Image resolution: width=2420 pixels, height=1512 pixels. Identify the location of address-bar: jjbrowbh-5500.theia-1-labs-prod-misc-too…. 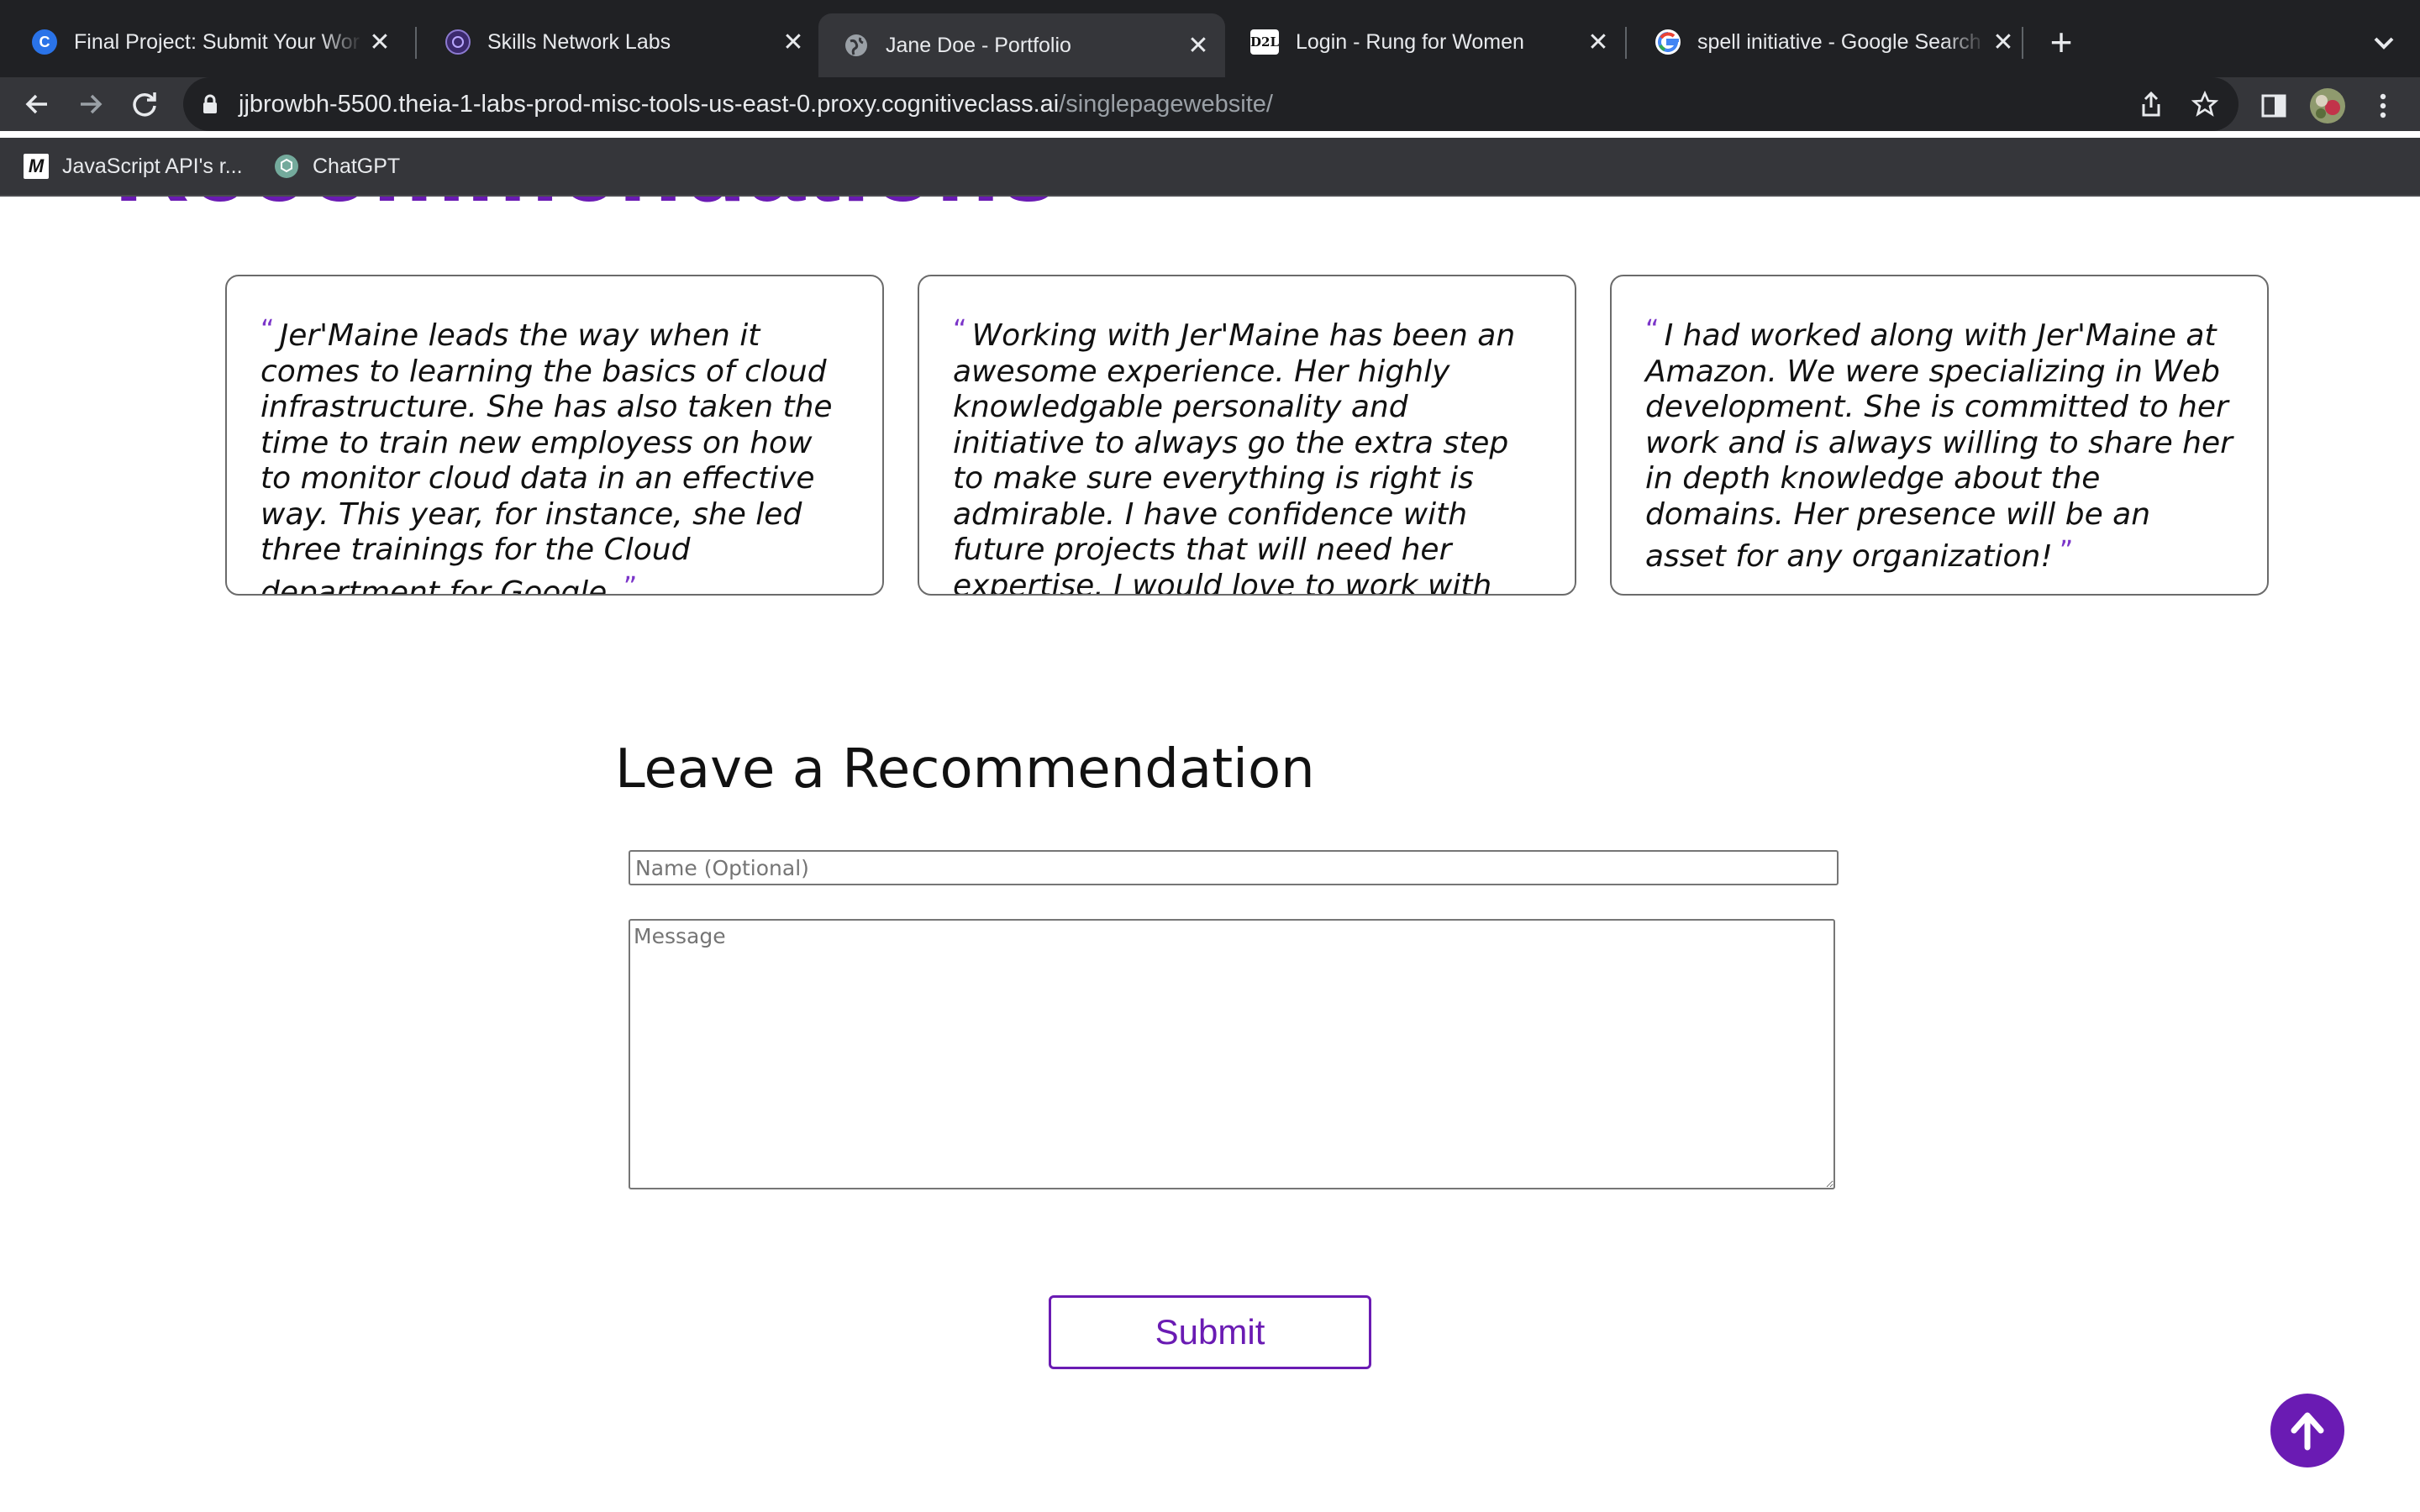
(1210, 104).